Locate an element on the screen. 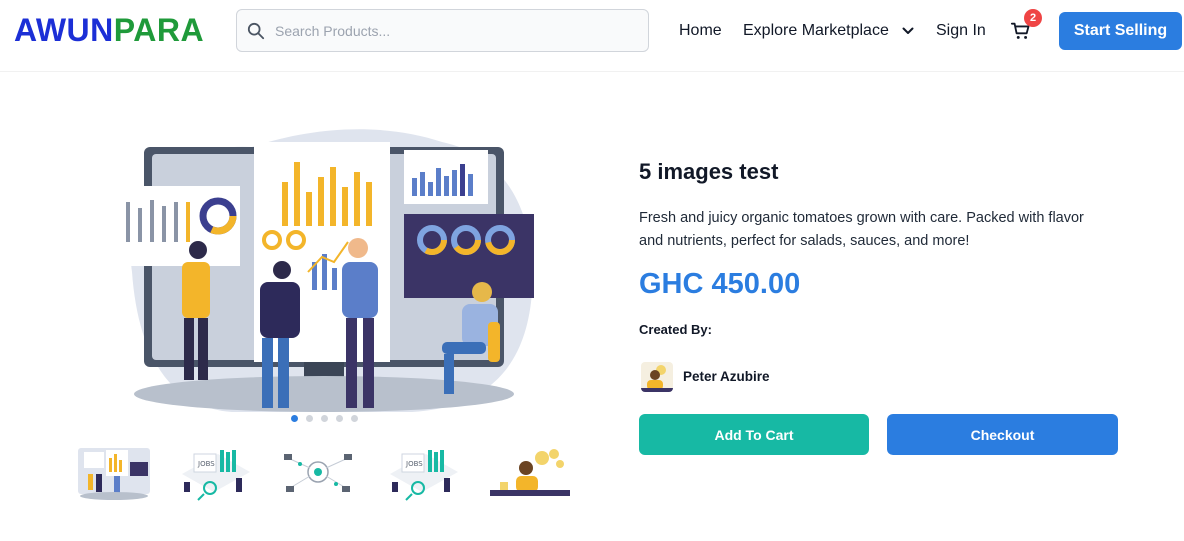  nav-home: Home is located at coordinates (700, 31).